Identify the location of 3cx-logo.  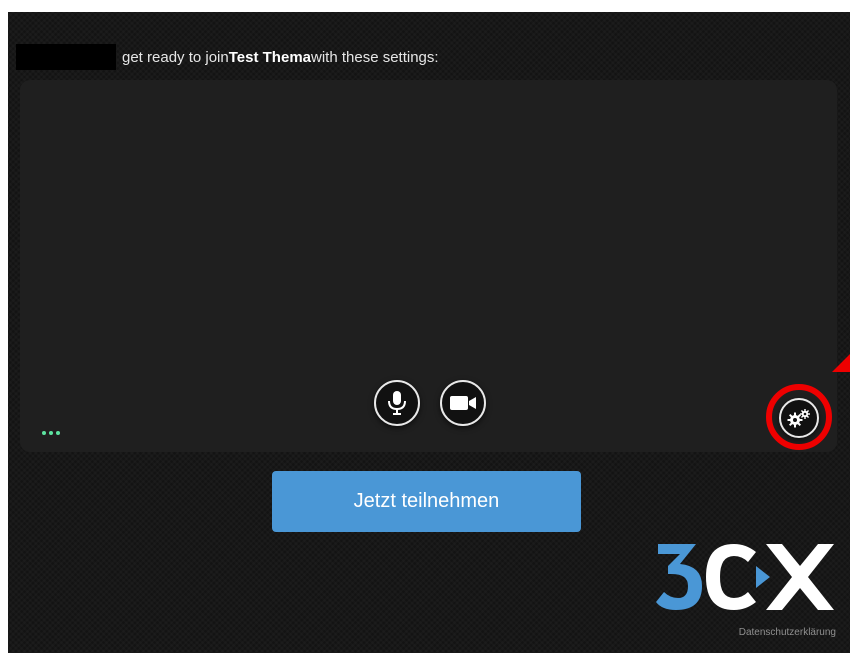
(745, 577).